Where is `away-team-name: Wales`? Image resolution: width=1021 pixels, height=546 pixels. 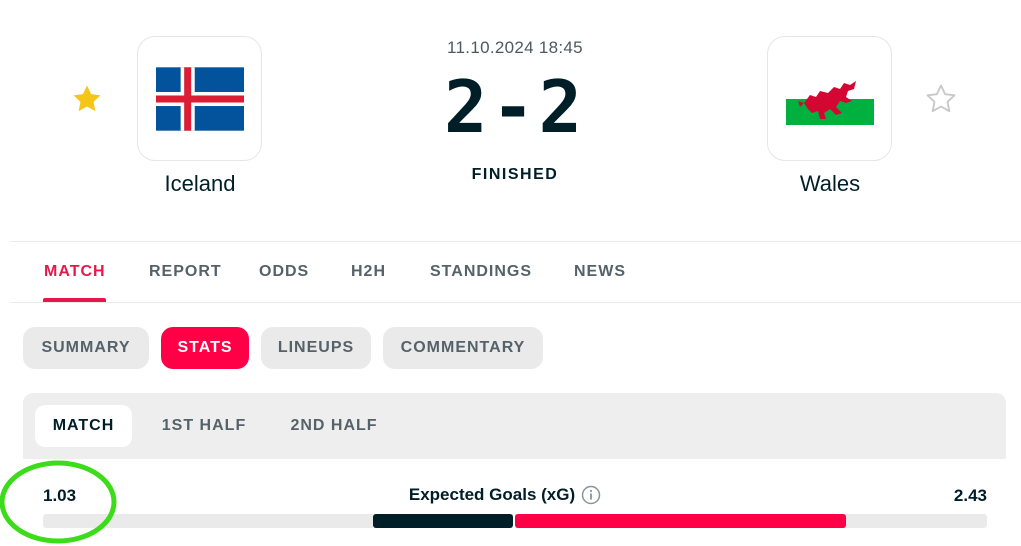
away-team-name: Wales is located at coordinates (830, 184).